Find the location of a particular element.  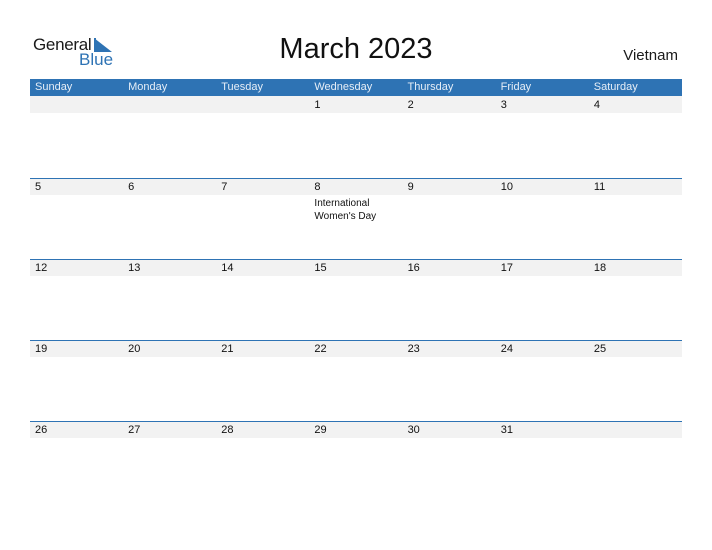

day-number: 13 is located at coordinates (134, 268).